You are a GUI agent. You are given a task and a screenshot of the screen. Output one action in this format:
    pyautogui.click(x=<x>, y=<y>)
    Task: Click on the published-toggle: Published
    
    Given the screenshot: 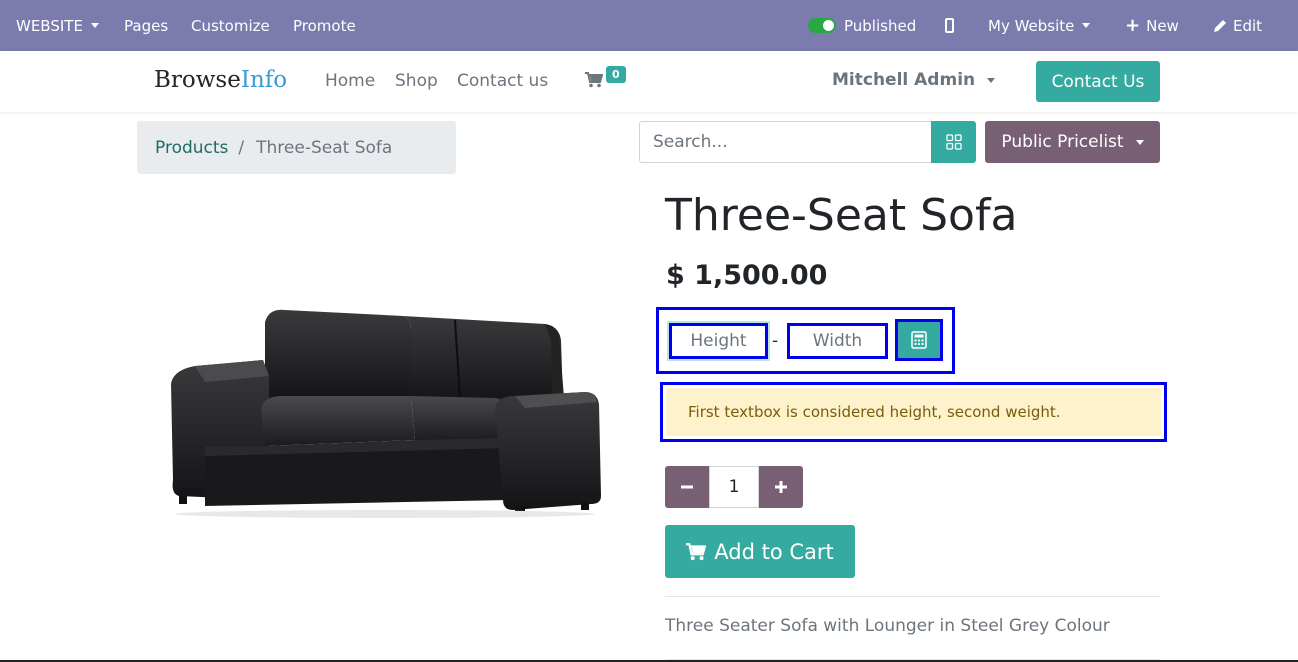 What is the action you would take?
    pyautogui.click(x=862, y=25)
    